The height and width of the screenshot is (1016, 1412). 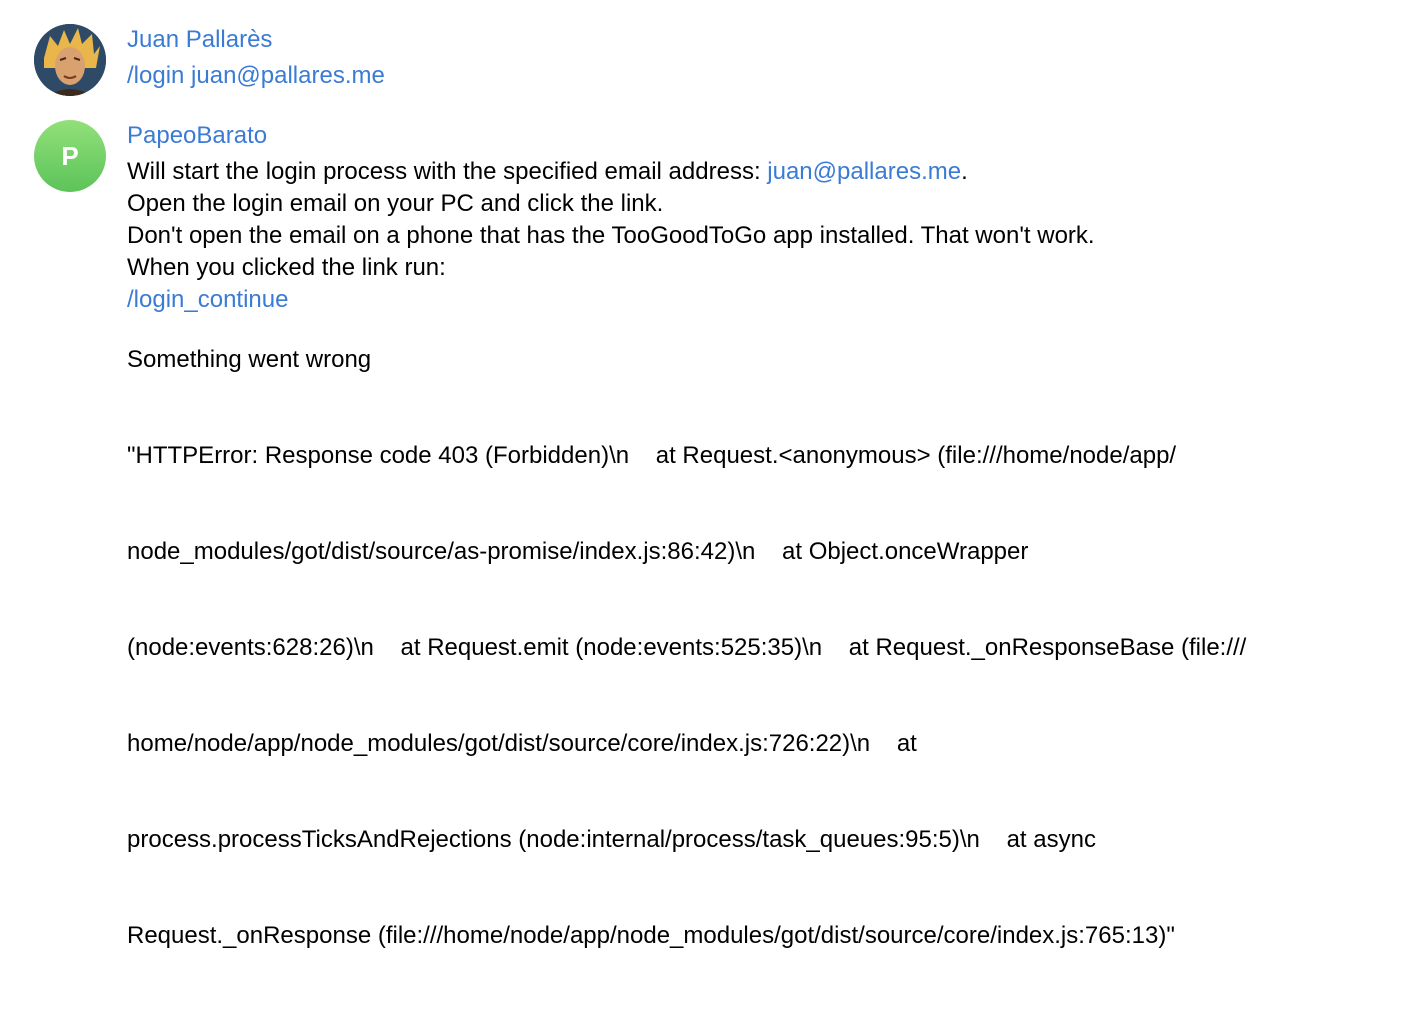 What do you see at coordinates (256, 75) in the screenshot?
I see `command-link: /login juan@pallares.me` at bounding box center [256, 75].